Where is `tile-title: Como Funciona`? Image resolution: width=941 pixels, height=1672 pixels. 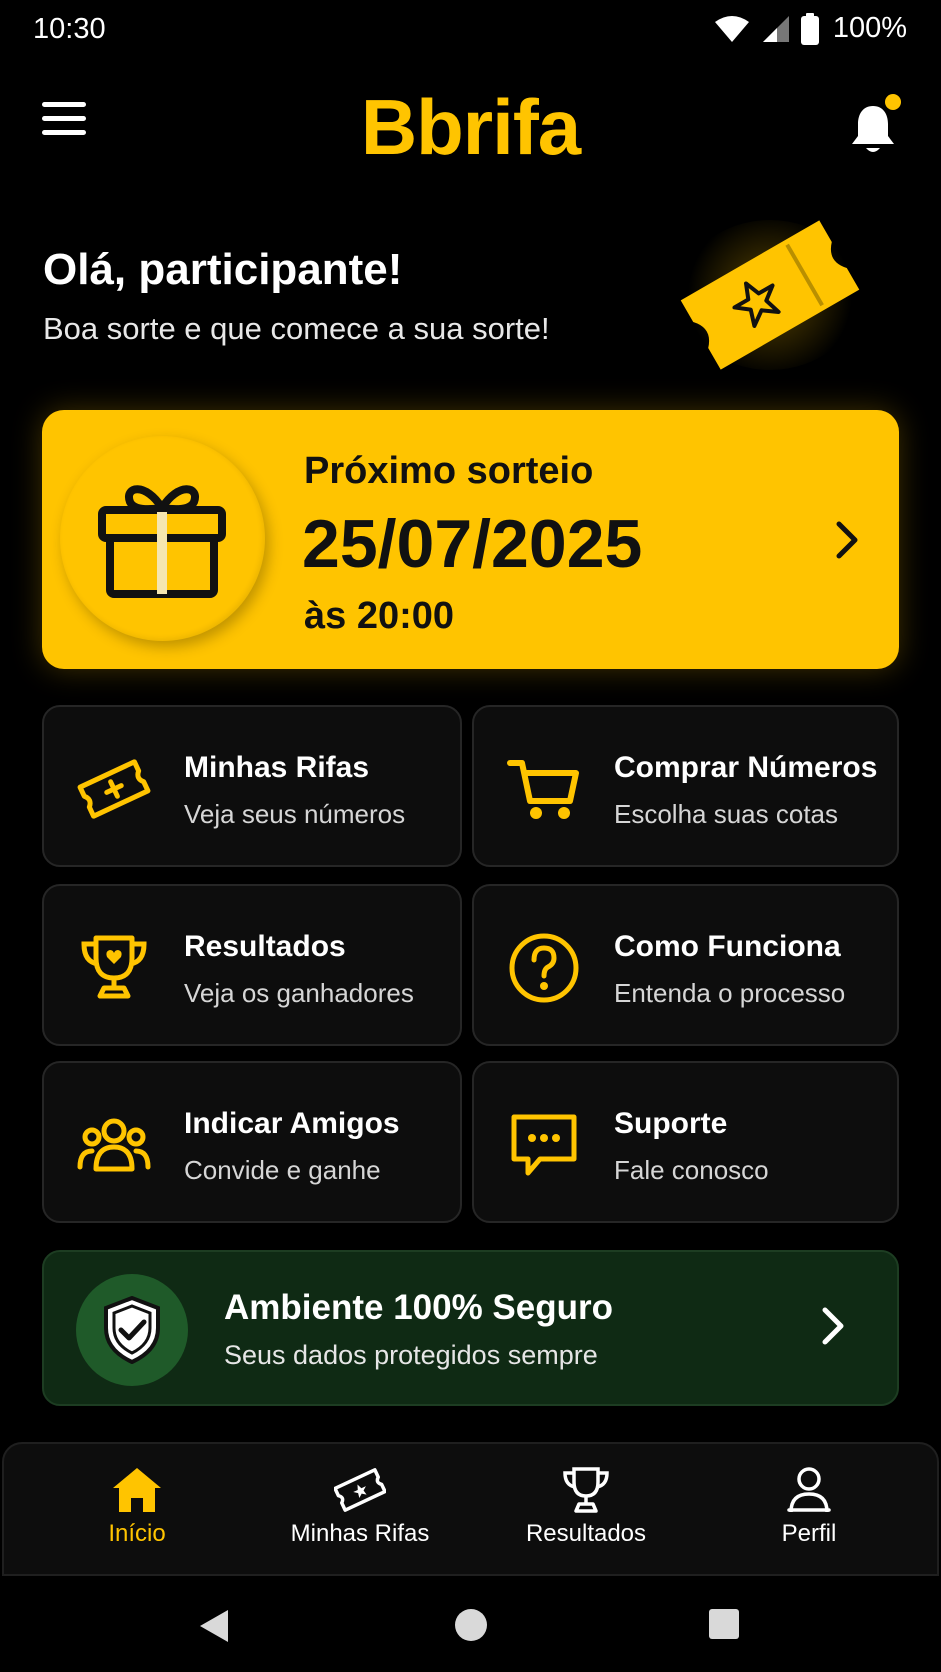
tile-title: Como Funciona is located at coordinates (727, 946).